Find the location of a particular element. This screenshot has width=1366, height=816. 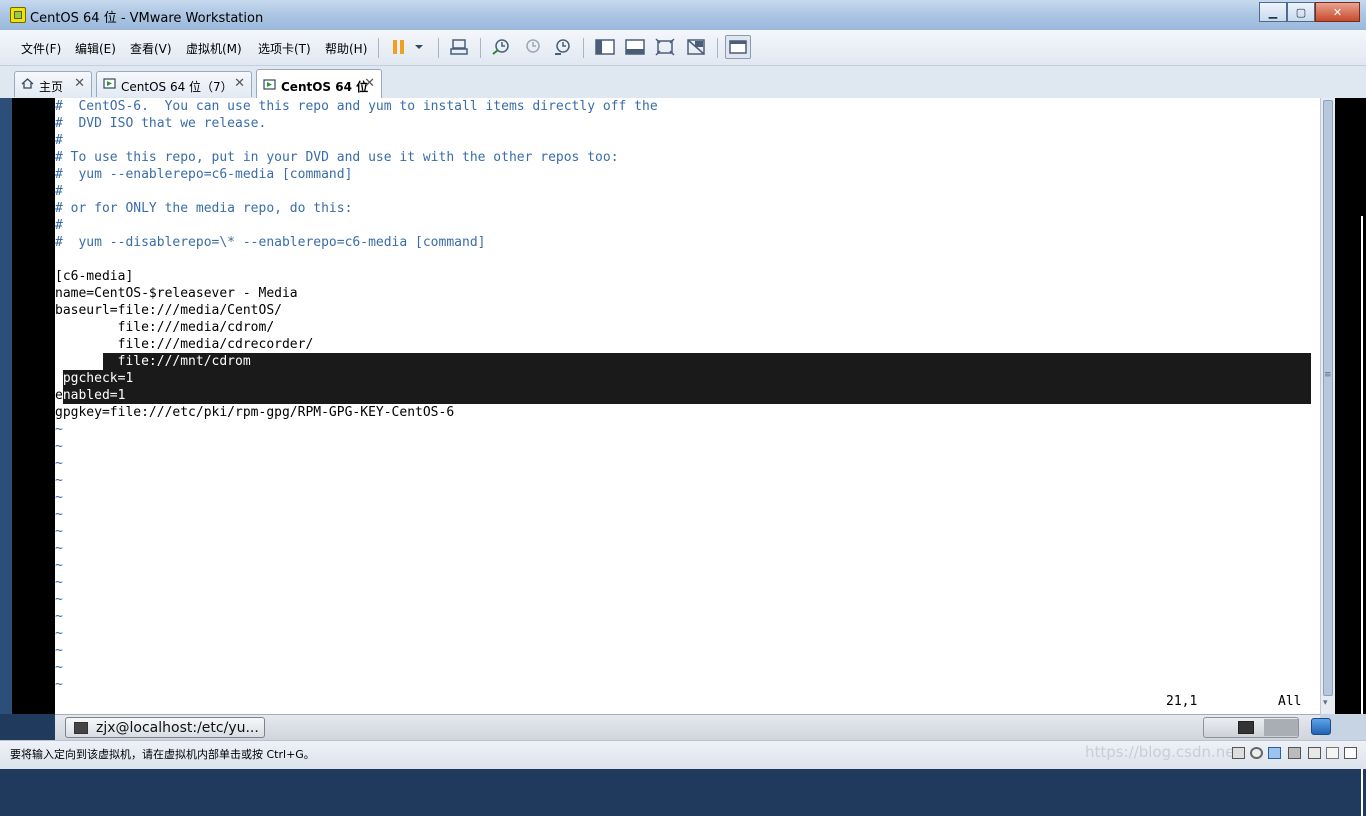

hard-disk-icon is located at coordinates (1238, 753).